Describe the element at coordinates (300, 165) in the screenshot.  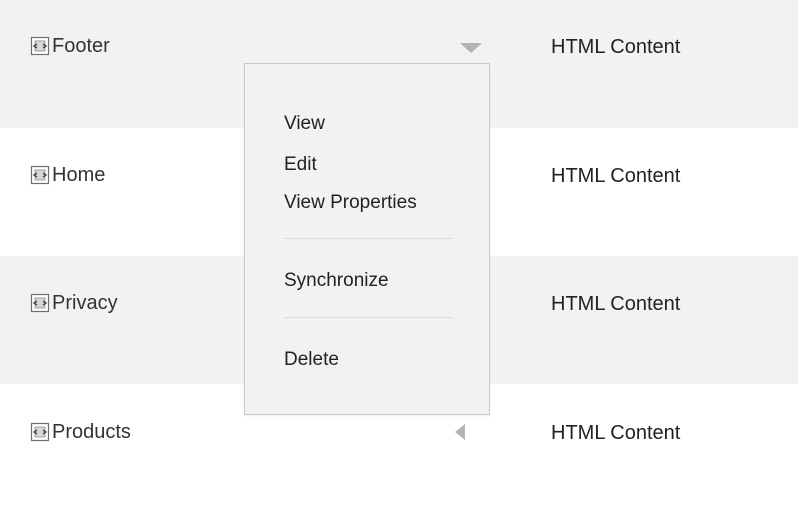
I see `menu-item-edit: Edit` at that location.